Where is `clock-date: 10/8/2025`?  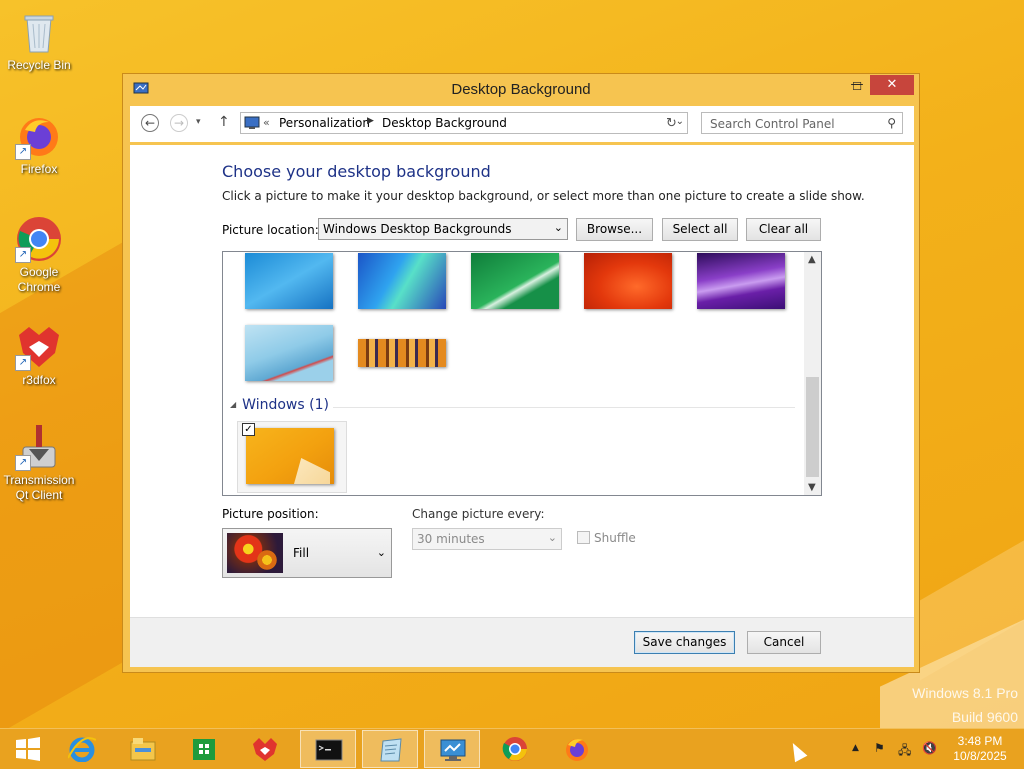
clock-date: 10/8/2025 is located at coordinates (980, 756).